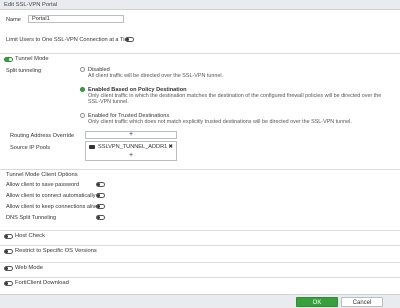 Image resolution: width=400 pixels, height=308 pixels. Describe the element at coordinates (200, 235) in the screenshot. I see `host-check-section: Host Check` at that location.